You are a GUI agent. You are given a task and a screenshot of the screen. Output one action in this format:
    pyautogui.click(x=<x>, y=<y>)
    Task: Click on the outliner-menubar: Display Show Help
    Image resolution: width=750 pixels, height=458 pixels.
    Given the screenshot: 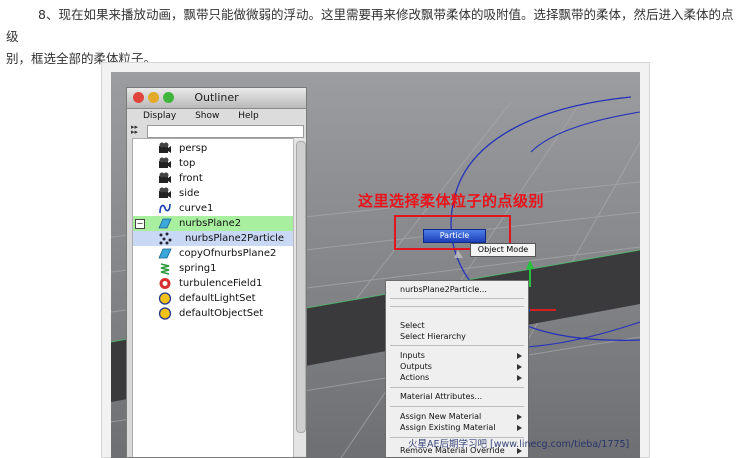 What is the action you would take?
    pyautogui.click(x=216, y=116)
    